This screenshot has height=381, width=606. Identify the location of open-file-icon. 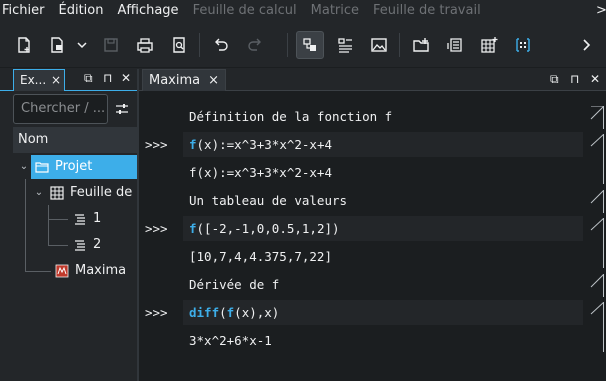
(57, 45).